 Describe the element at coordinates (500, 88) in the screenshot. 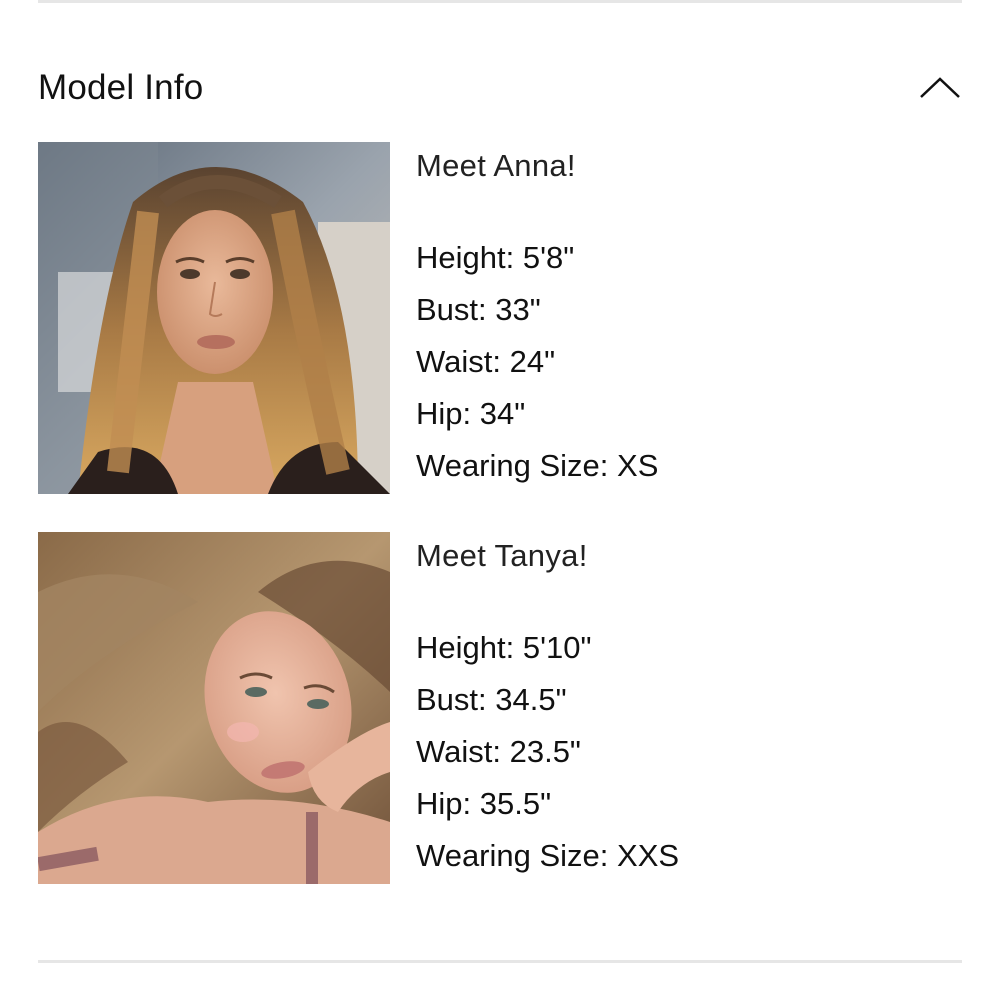

I see `model-info-header: Model Info` at that location.